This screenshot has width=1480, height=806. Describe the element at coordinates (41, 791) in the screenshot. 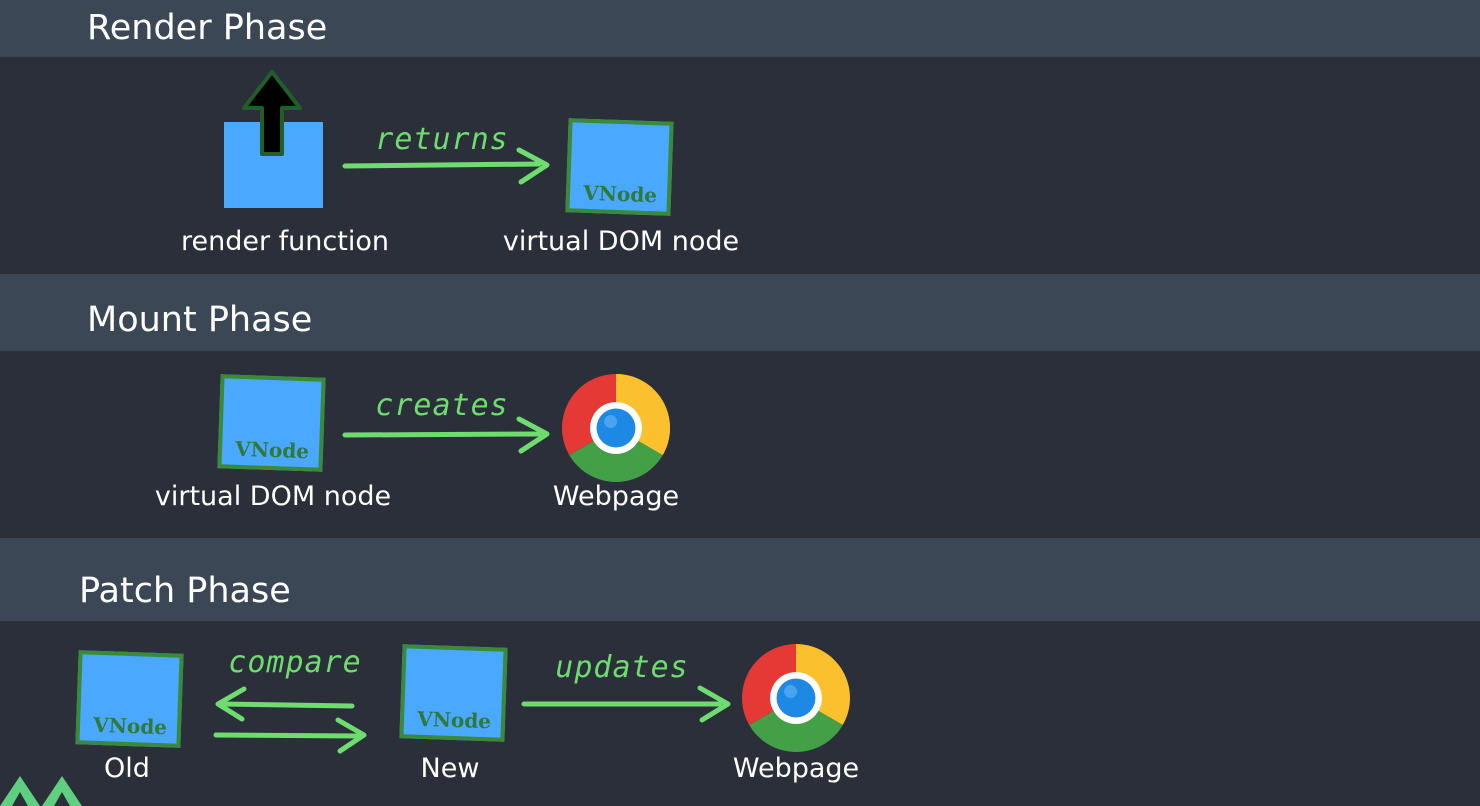

I see `mountain-logo-icon` at that location.